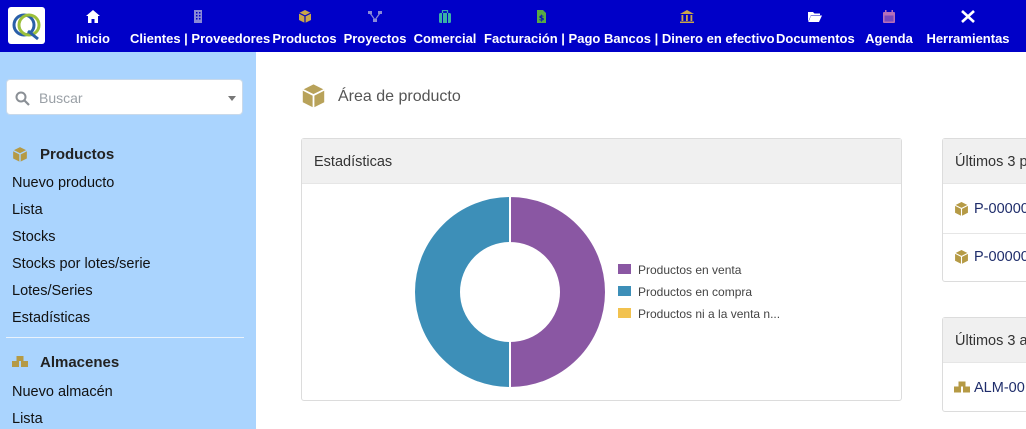 Image resolution: width=1026 pixels, height=429 pixels. I want to click on invoice-icon: $, so click(541, 16).